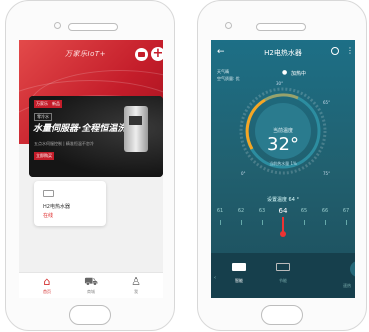 The image size is (369, 332). I want to click on set-temp-label: 设置温度 64 °, so click(283, 200).